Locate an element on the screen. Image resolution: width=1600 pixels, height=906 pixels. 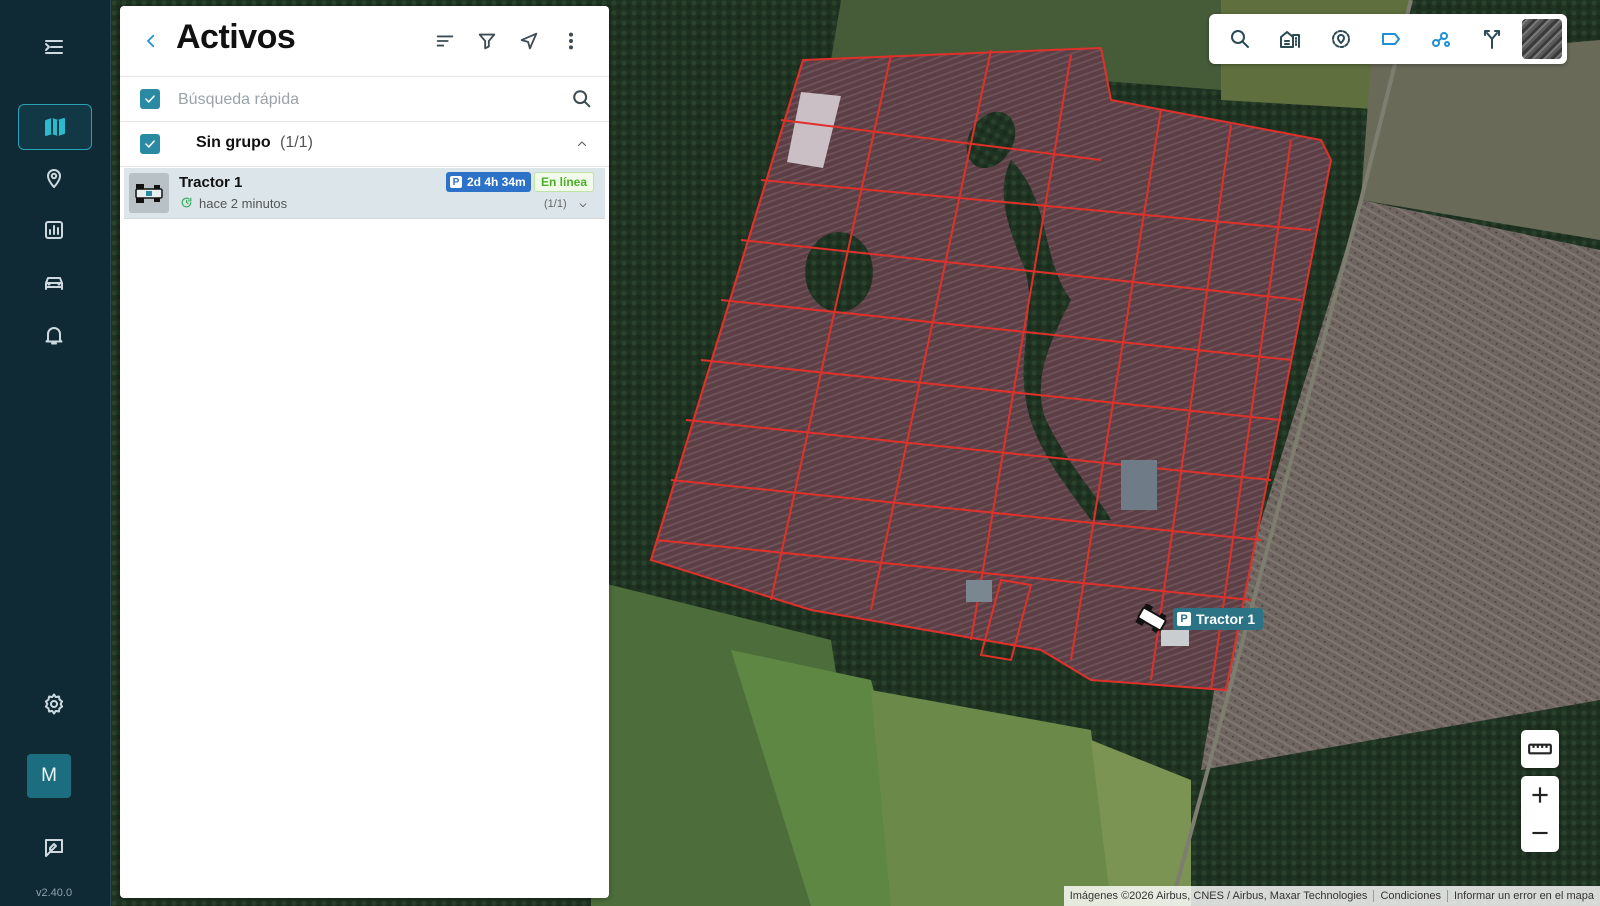
ruler-icon is located at coordinates (1540, 749).